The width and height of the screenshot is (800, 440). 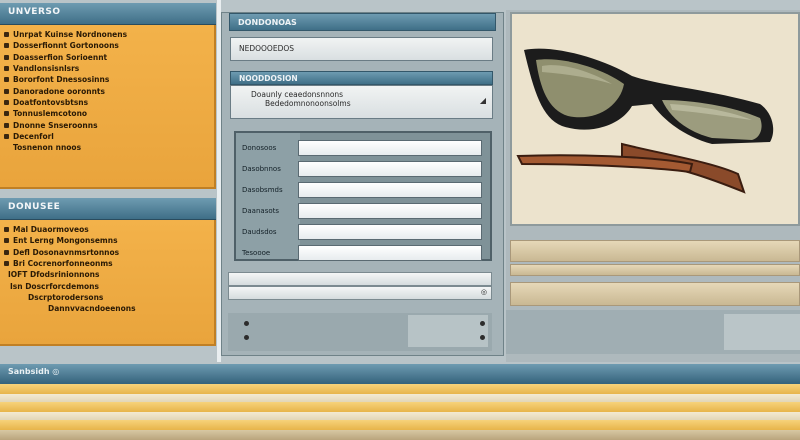 I want to click on list-item: Isn Doscrforcdemons, so click(x=107, y=285).